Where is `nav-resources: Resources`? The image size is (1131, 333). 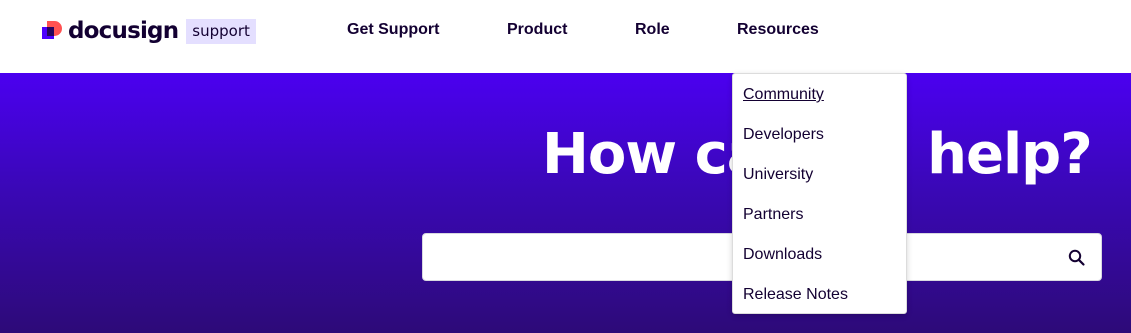
nav-resources: Resources is located at coordinates (778, 30).